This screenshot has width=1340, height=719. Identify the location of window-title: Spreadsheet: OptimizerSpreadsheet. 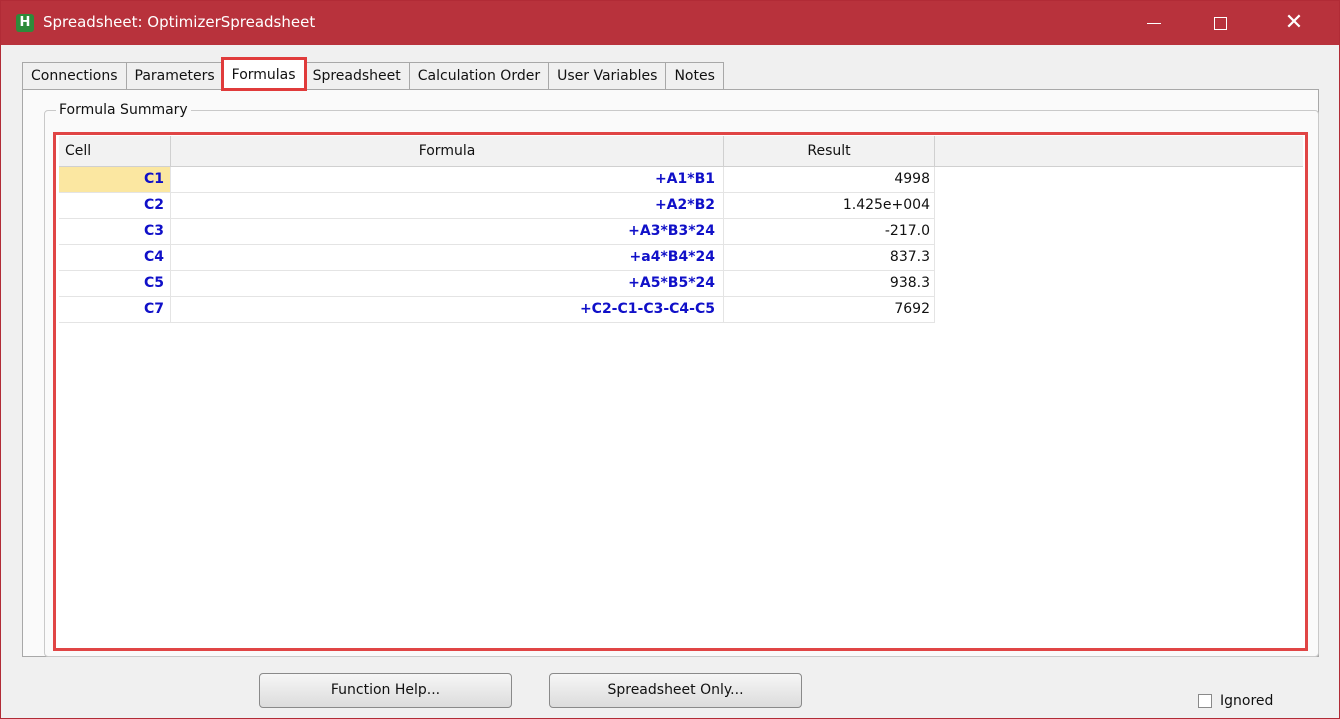
(179, 22).